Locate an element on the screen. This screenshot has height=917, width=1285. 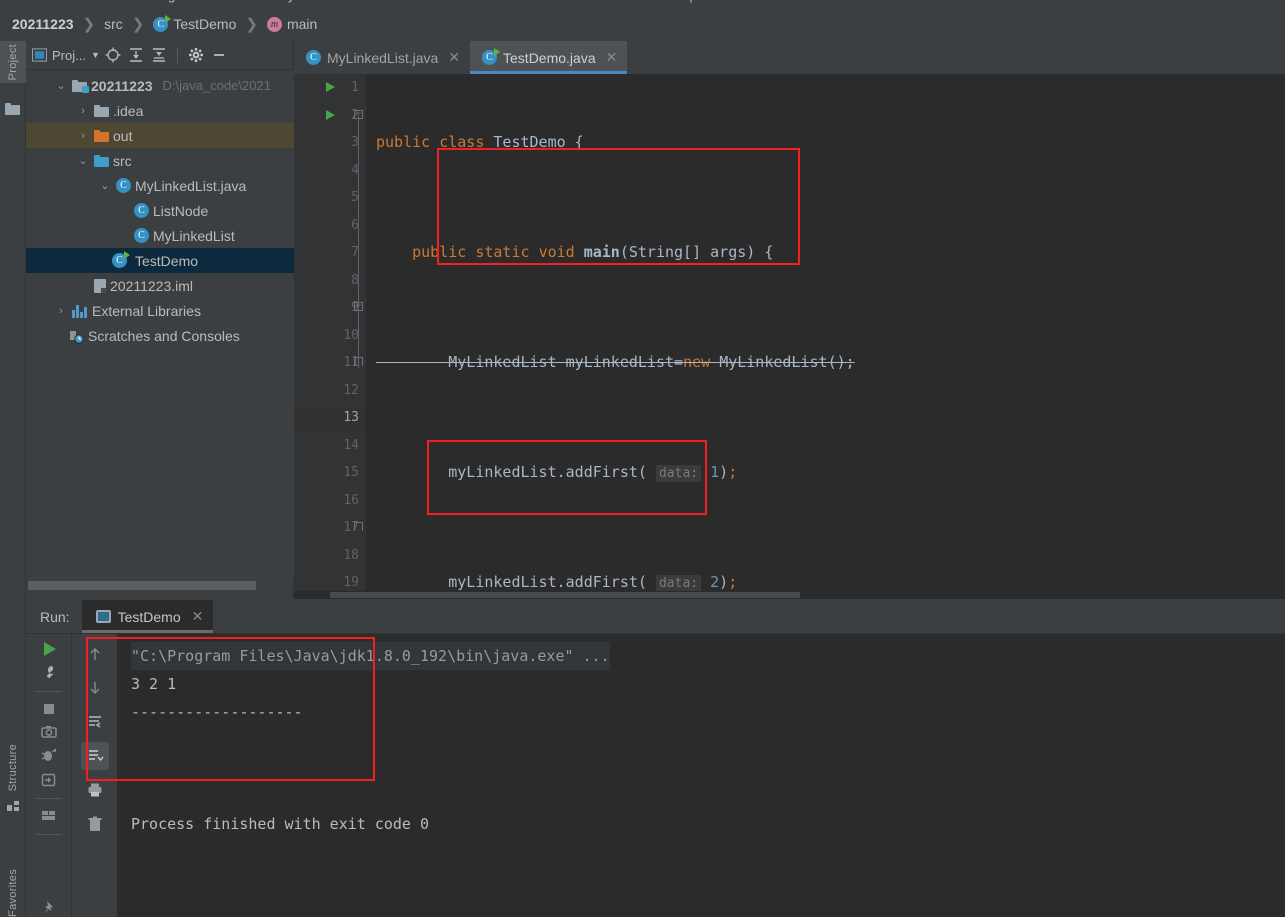
gutter-line: 7 is located at coordinates (330, 253).